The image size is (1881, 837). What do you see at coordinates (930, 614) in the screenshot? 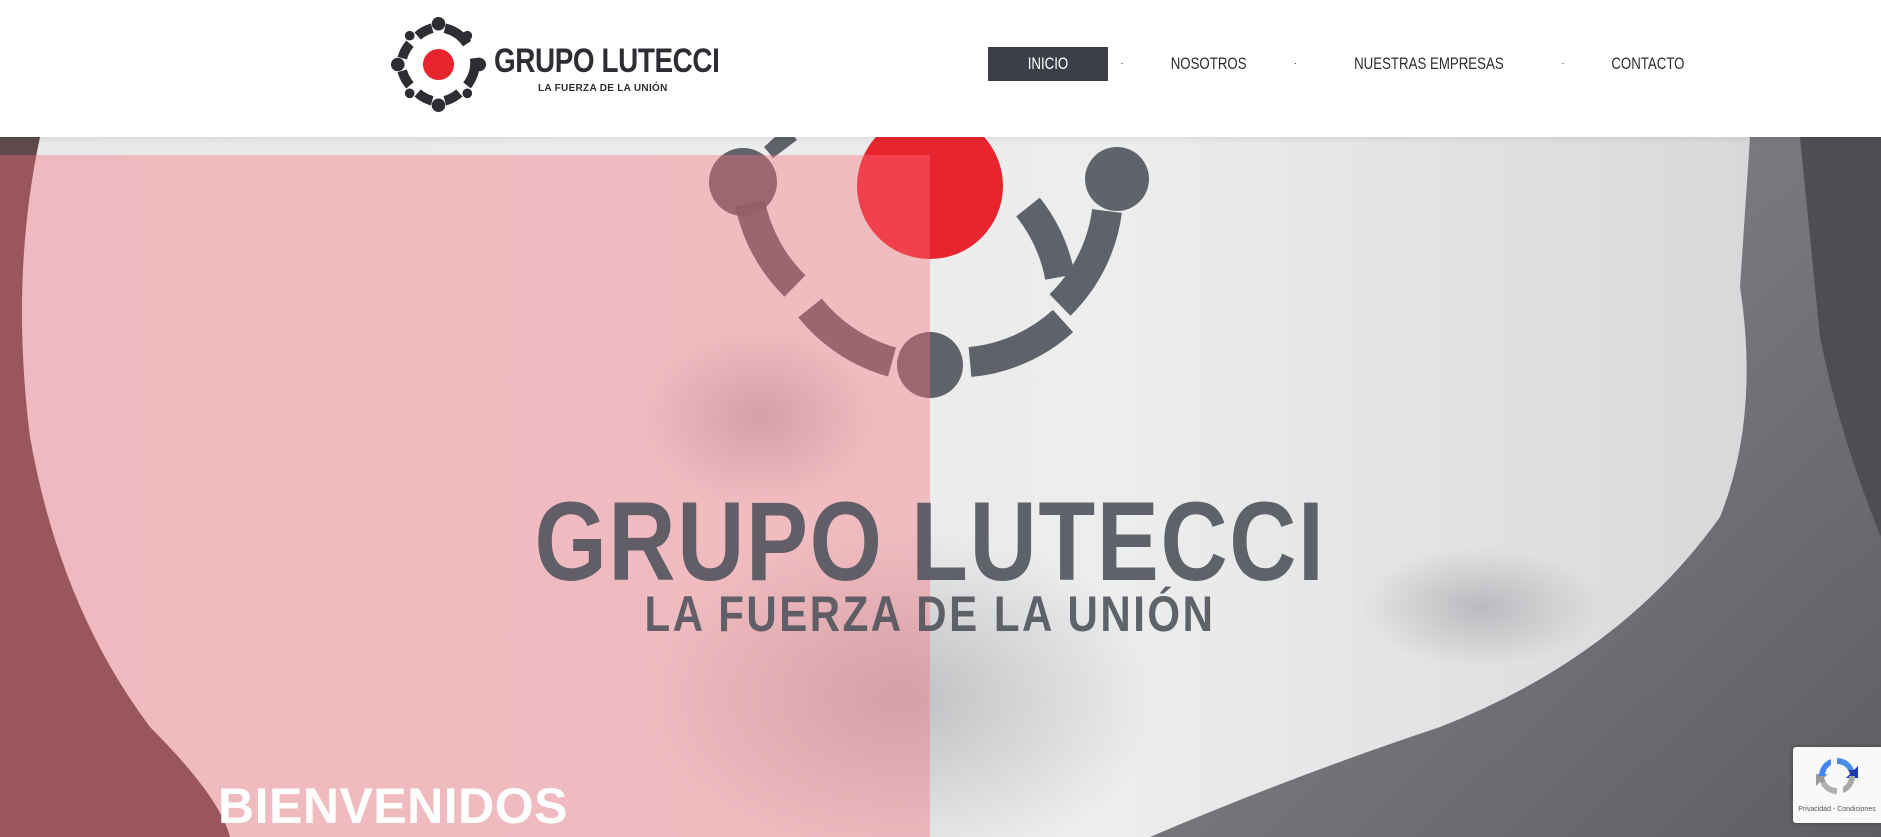
I see `hero-tagline: LA FUERZA DE LA UNIÓN` at bounding box center [930, 614].